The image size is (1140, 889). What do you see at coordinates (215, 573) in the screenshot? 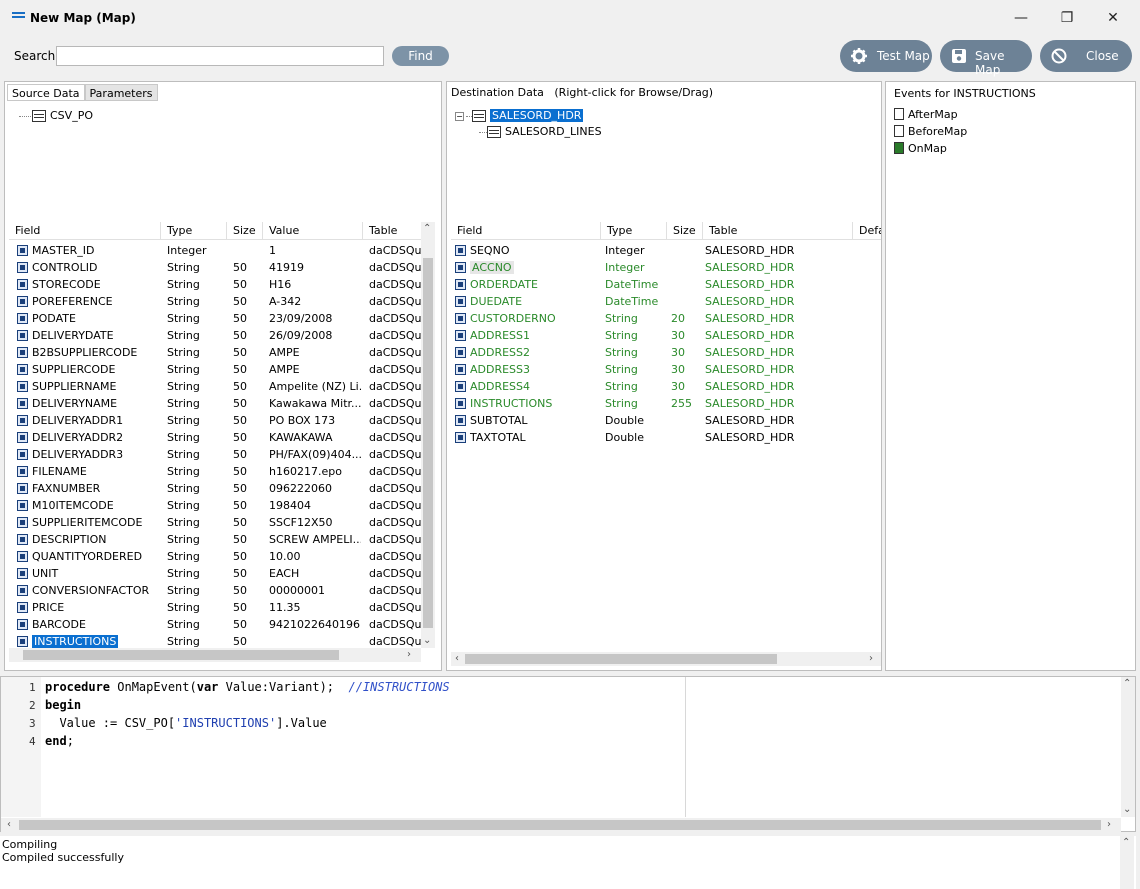
I see `table-row: UNIT String 50 EACH daCDSQue` at bounding box center [215, 573].